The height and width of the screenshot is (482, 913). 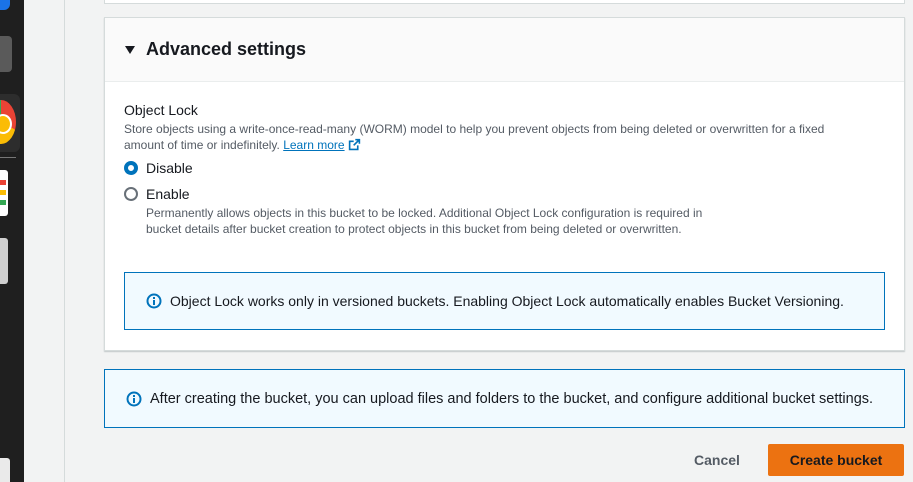 I want to click on learn-more-link: Learn more, so click(x=321, y=145).